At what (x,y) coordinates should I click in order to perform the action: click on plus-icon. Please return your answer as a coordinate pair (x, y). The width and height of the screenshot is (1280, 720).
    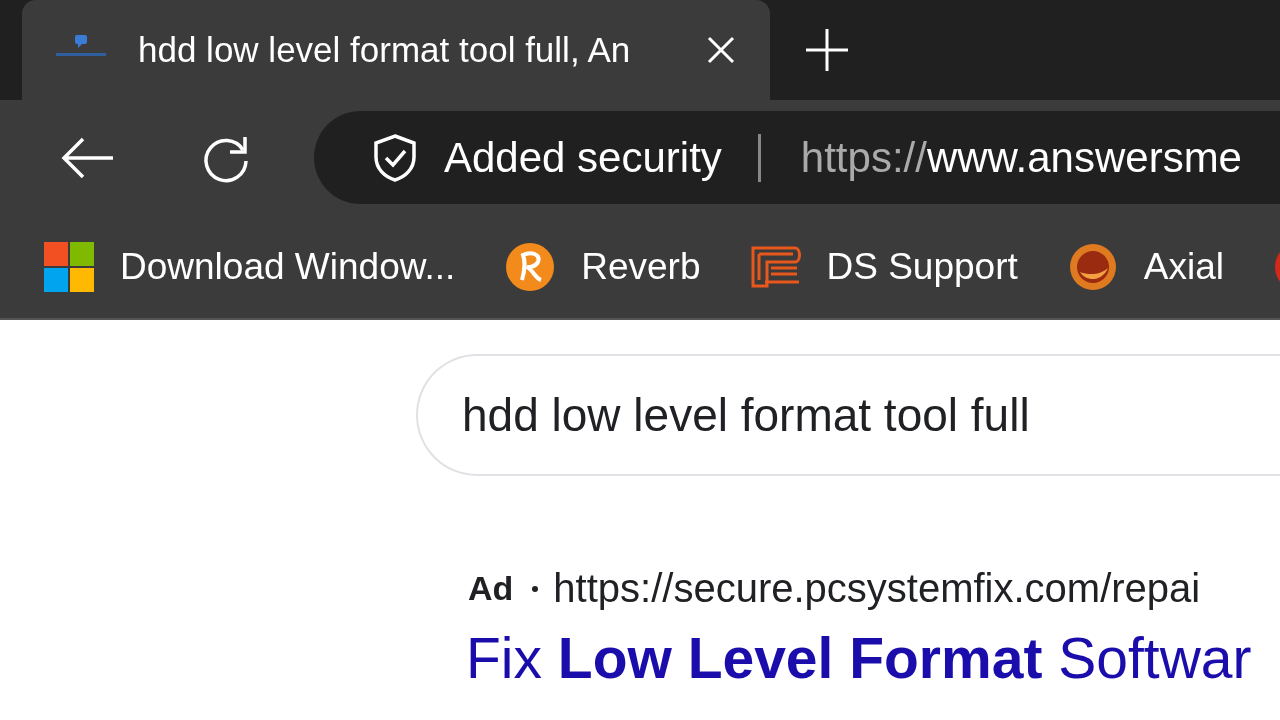
    Looking at the image, I should click on (827, 50).